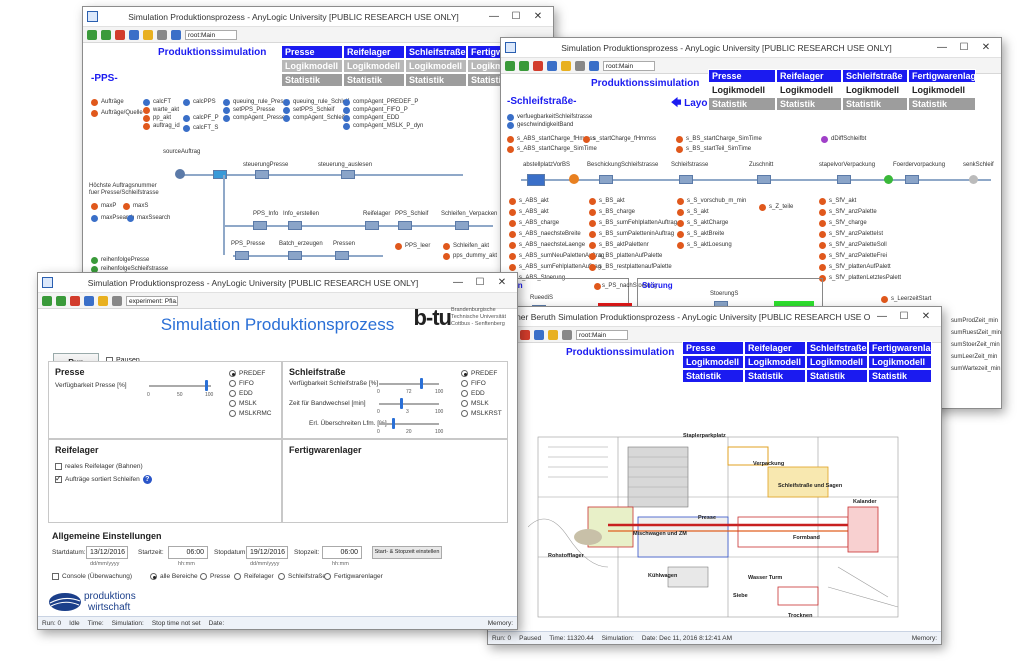 Image resolution: width=1024 pixels, height=665 pixels. Describe the element at coordinates (247, 373) in the screenshot. I see `radio-option-predef: PREDEF` at that location.